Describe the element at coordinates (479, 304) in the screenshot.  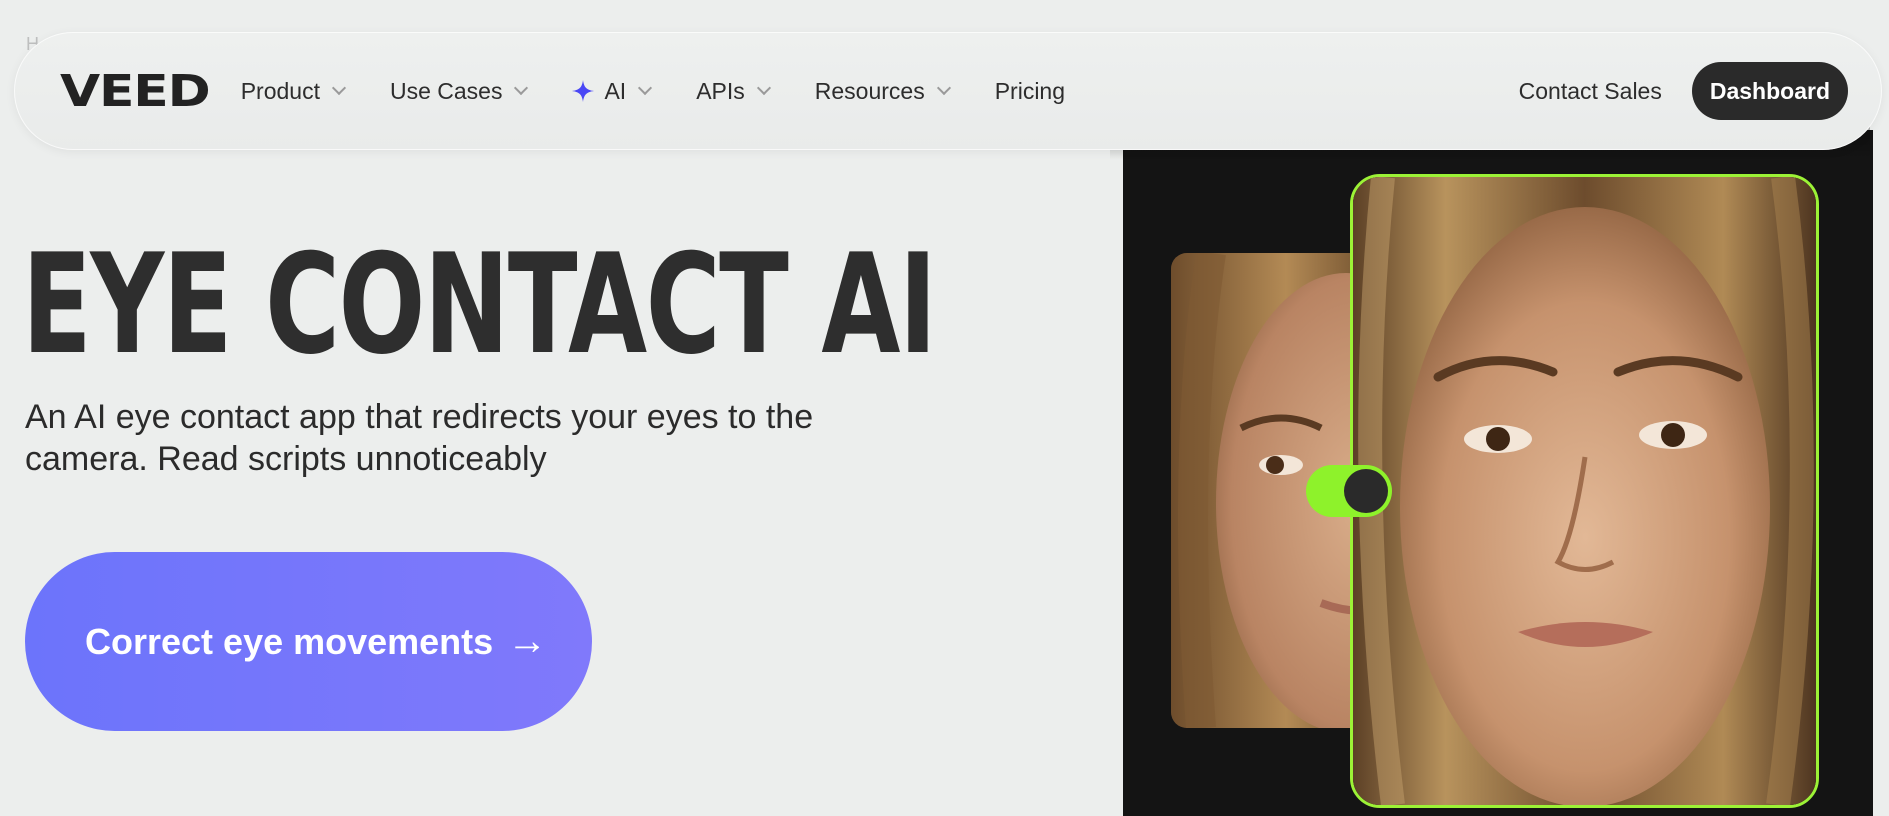
I see `page-title: EYE CONTACT AI` at that location.